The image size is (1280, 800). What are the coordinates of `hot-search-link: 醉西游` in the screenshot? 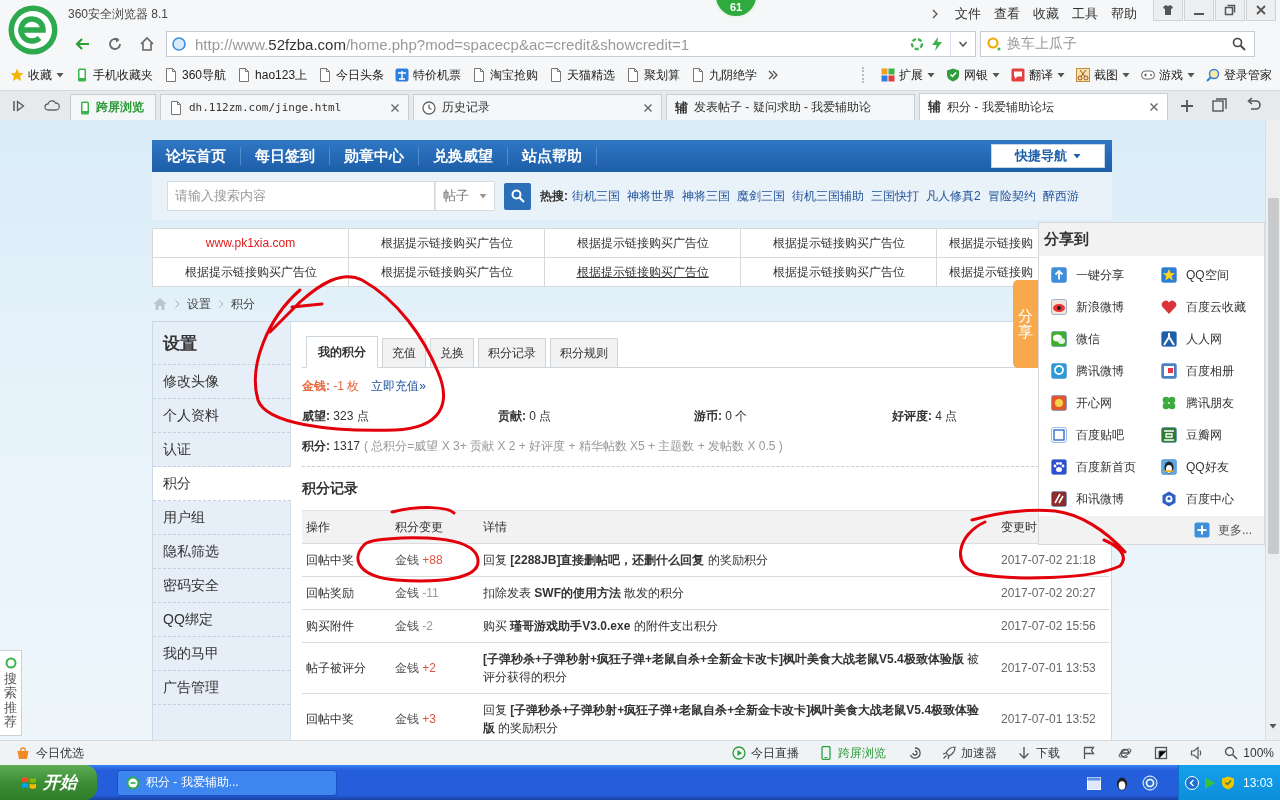 It's located at (1060, 196).